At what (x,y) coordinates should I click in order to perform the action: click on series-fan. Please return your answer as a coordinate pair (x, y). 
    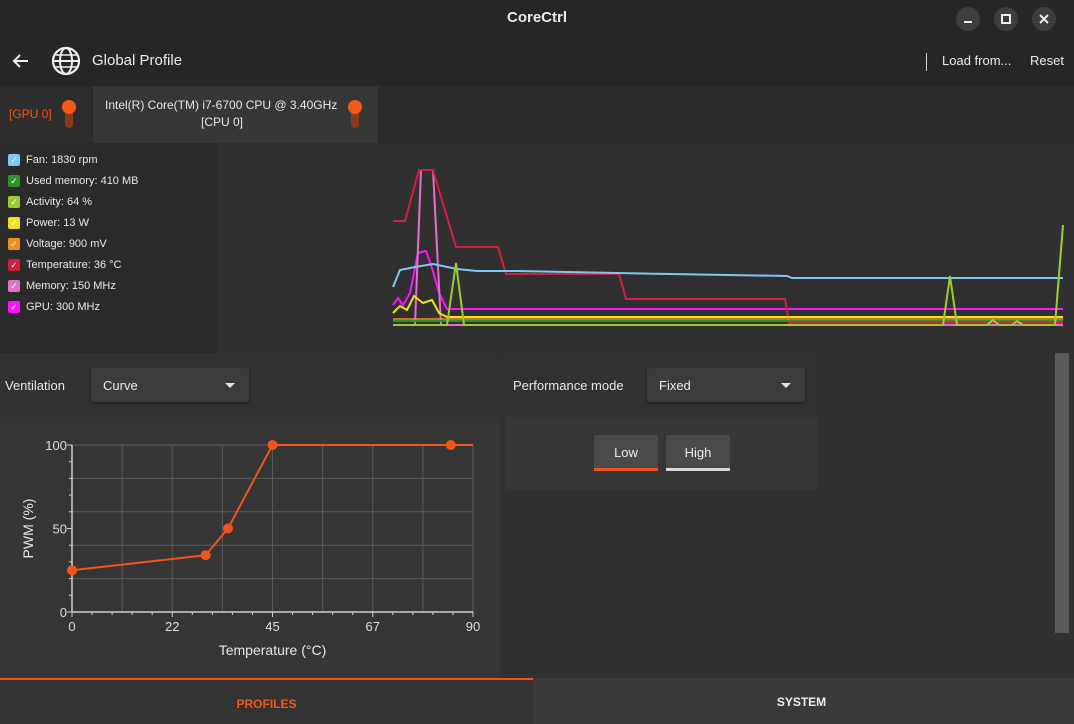
    Looking at the image, I should click on (727, 275).